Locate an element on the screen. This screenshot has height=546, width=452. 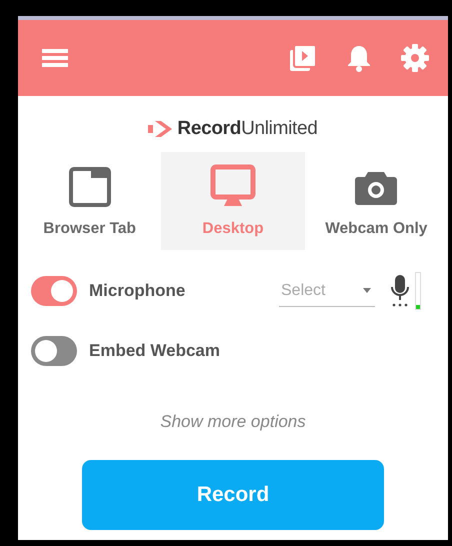
browser-window-icon is located at coordinates (89, 187).